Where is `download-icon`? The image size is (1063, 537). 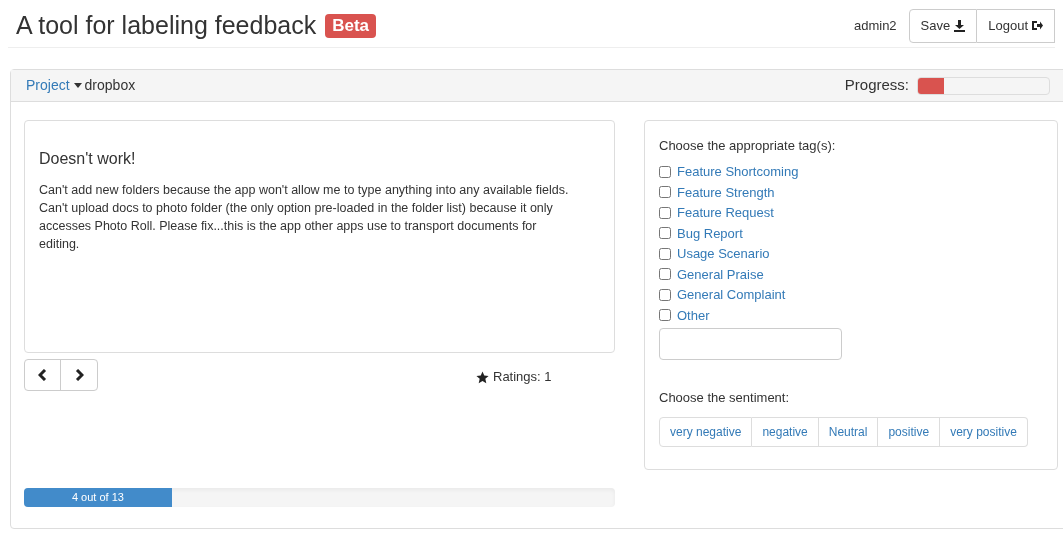
download-icon is located at coordinates (960, 25).